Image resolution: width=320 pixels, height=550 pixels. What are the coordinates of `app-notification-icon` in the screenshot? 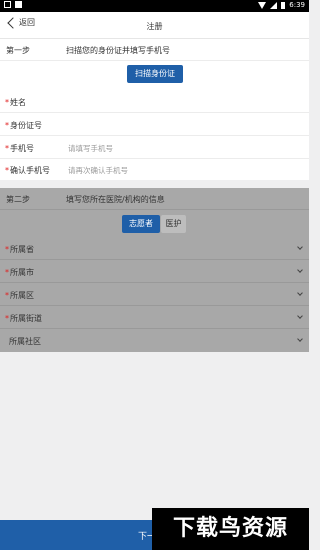 It's located at (18, 4).